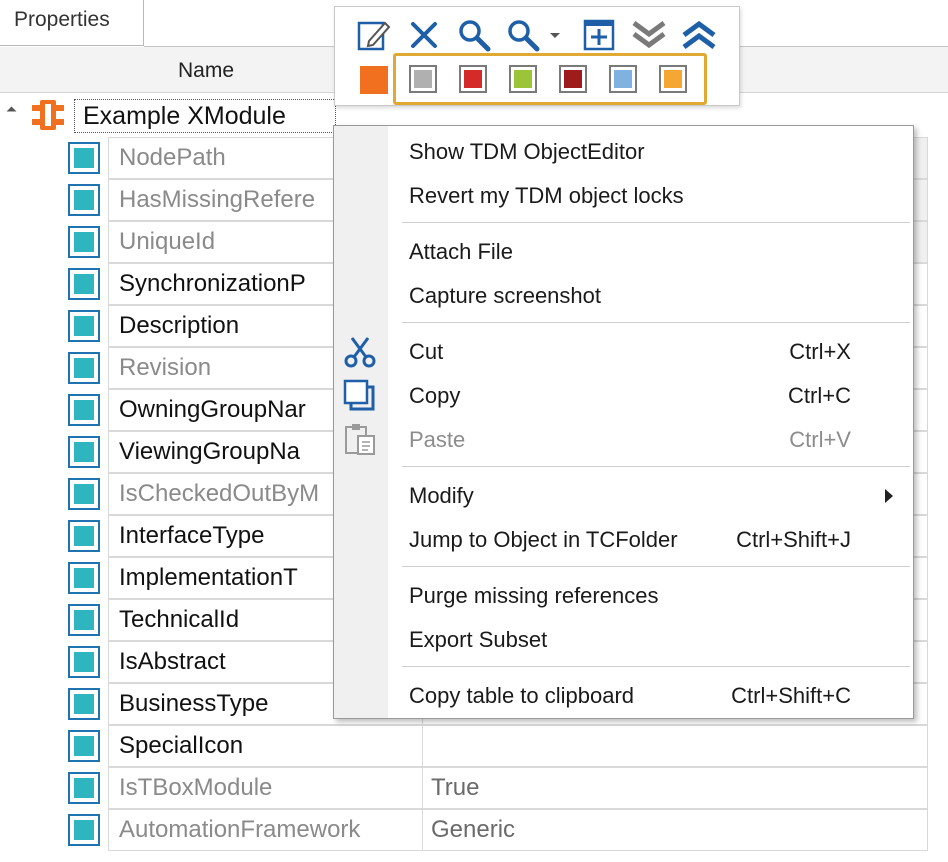 The height and width of the screenshot is (862, 948). I want to click on menu-item-shortcut: Ctrl+C, so click(819, 395).